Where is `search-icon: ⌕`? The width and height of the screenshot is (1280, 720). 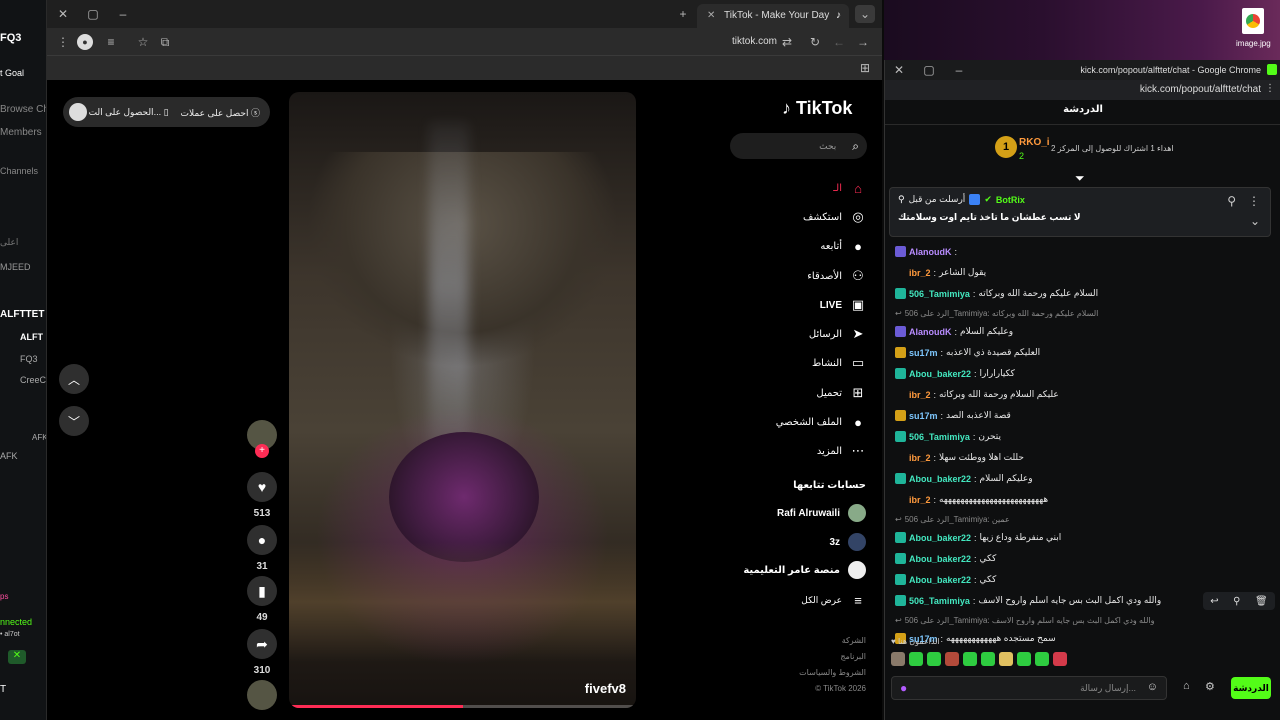 search-icon: ⌕ is located at coordinates (855, 146).